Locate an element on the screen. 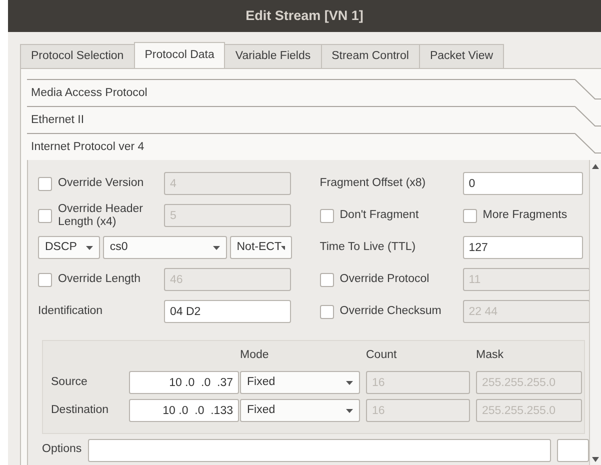 This screenshot has height=465, width=601. row-label: Source is located at coordinates (69, 382).